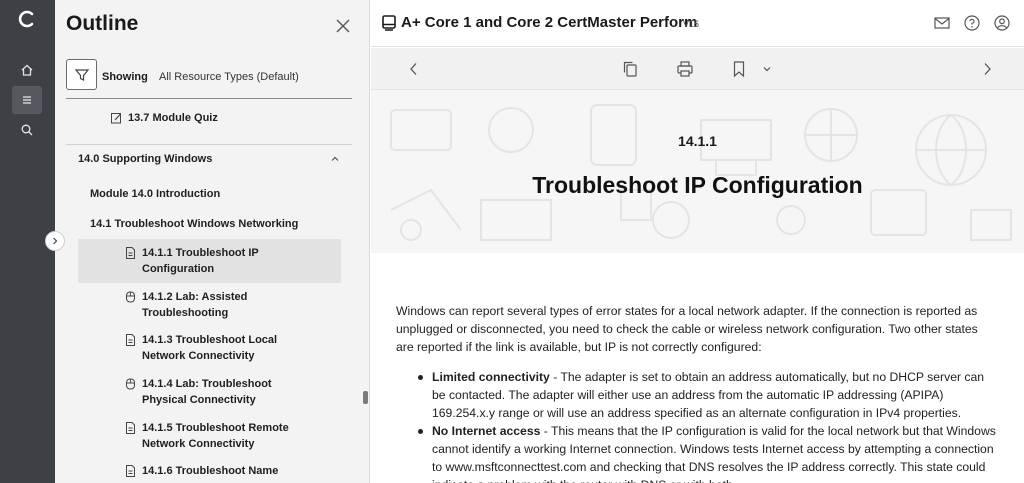 The image size is (1024, 483). I want to click on outline-section-14-0: 14.0 Supporting Windows, so click(198, 159).